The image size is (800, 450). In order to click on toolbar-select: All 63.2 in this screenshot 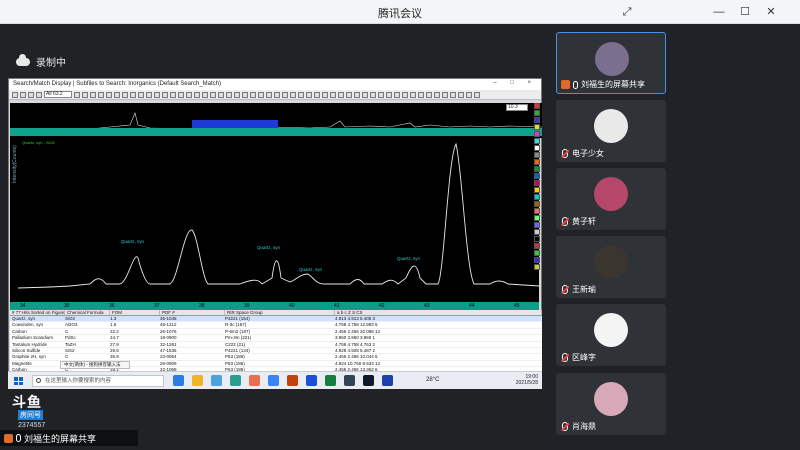, I will do `click(58, 94)`.